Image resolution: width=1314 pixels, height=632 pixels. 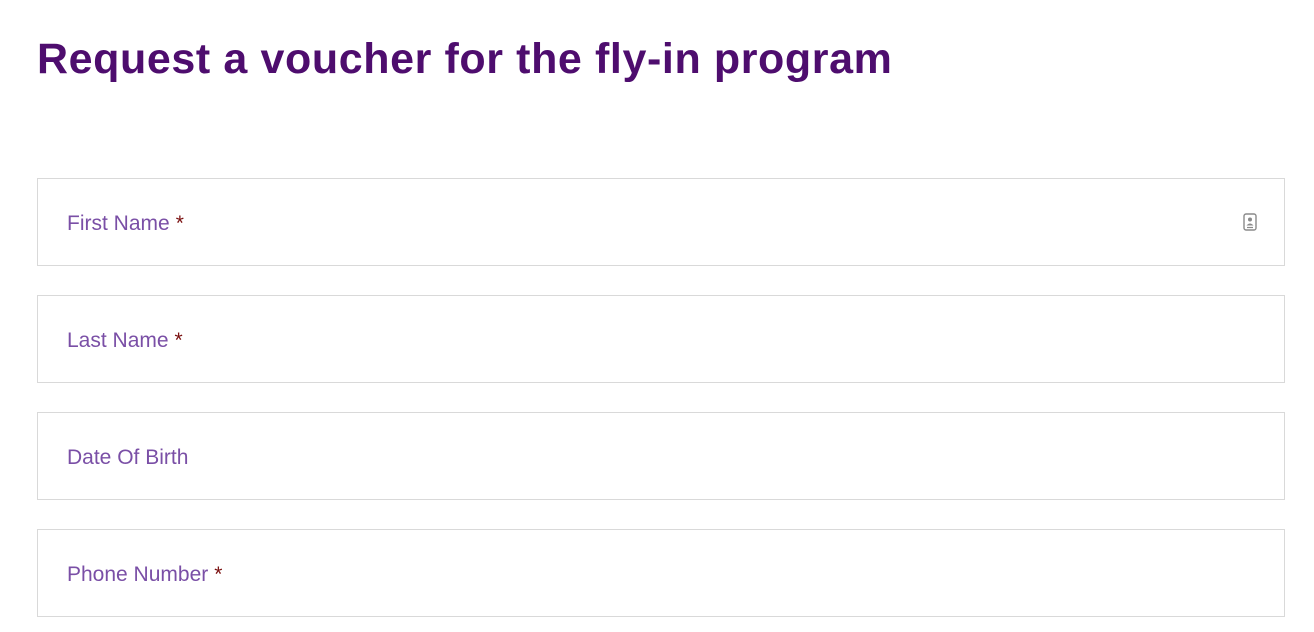 I want to click on date-of-birth-input, so click(x=661, y=456).